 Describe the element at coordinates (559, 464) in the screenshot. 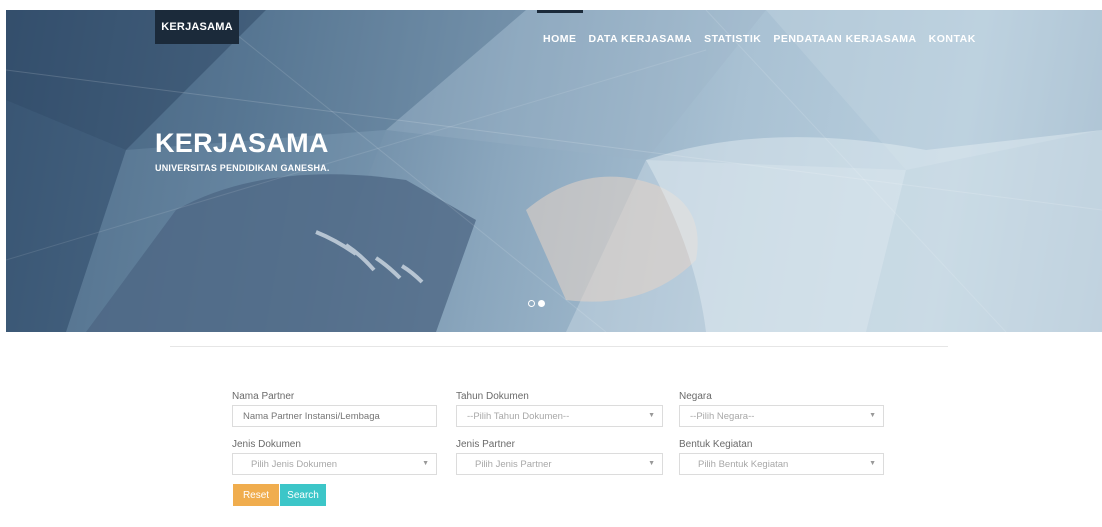

I see `jenis-partner-select: Pilih Jenis Partner ▼` at that location.